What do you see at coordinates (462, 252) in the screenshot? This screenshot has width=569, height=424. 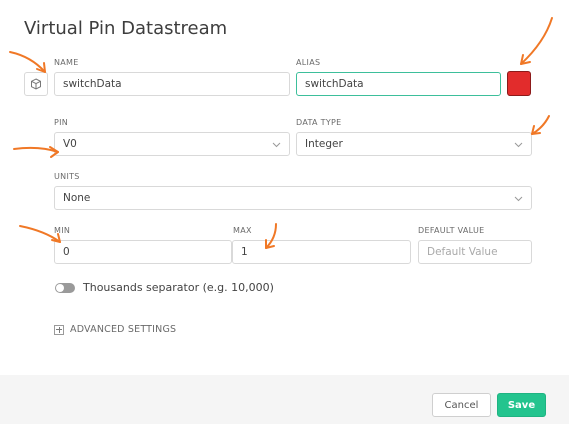 I see `default-value-placeholder: Default Value` at bounding box center [462, 252].